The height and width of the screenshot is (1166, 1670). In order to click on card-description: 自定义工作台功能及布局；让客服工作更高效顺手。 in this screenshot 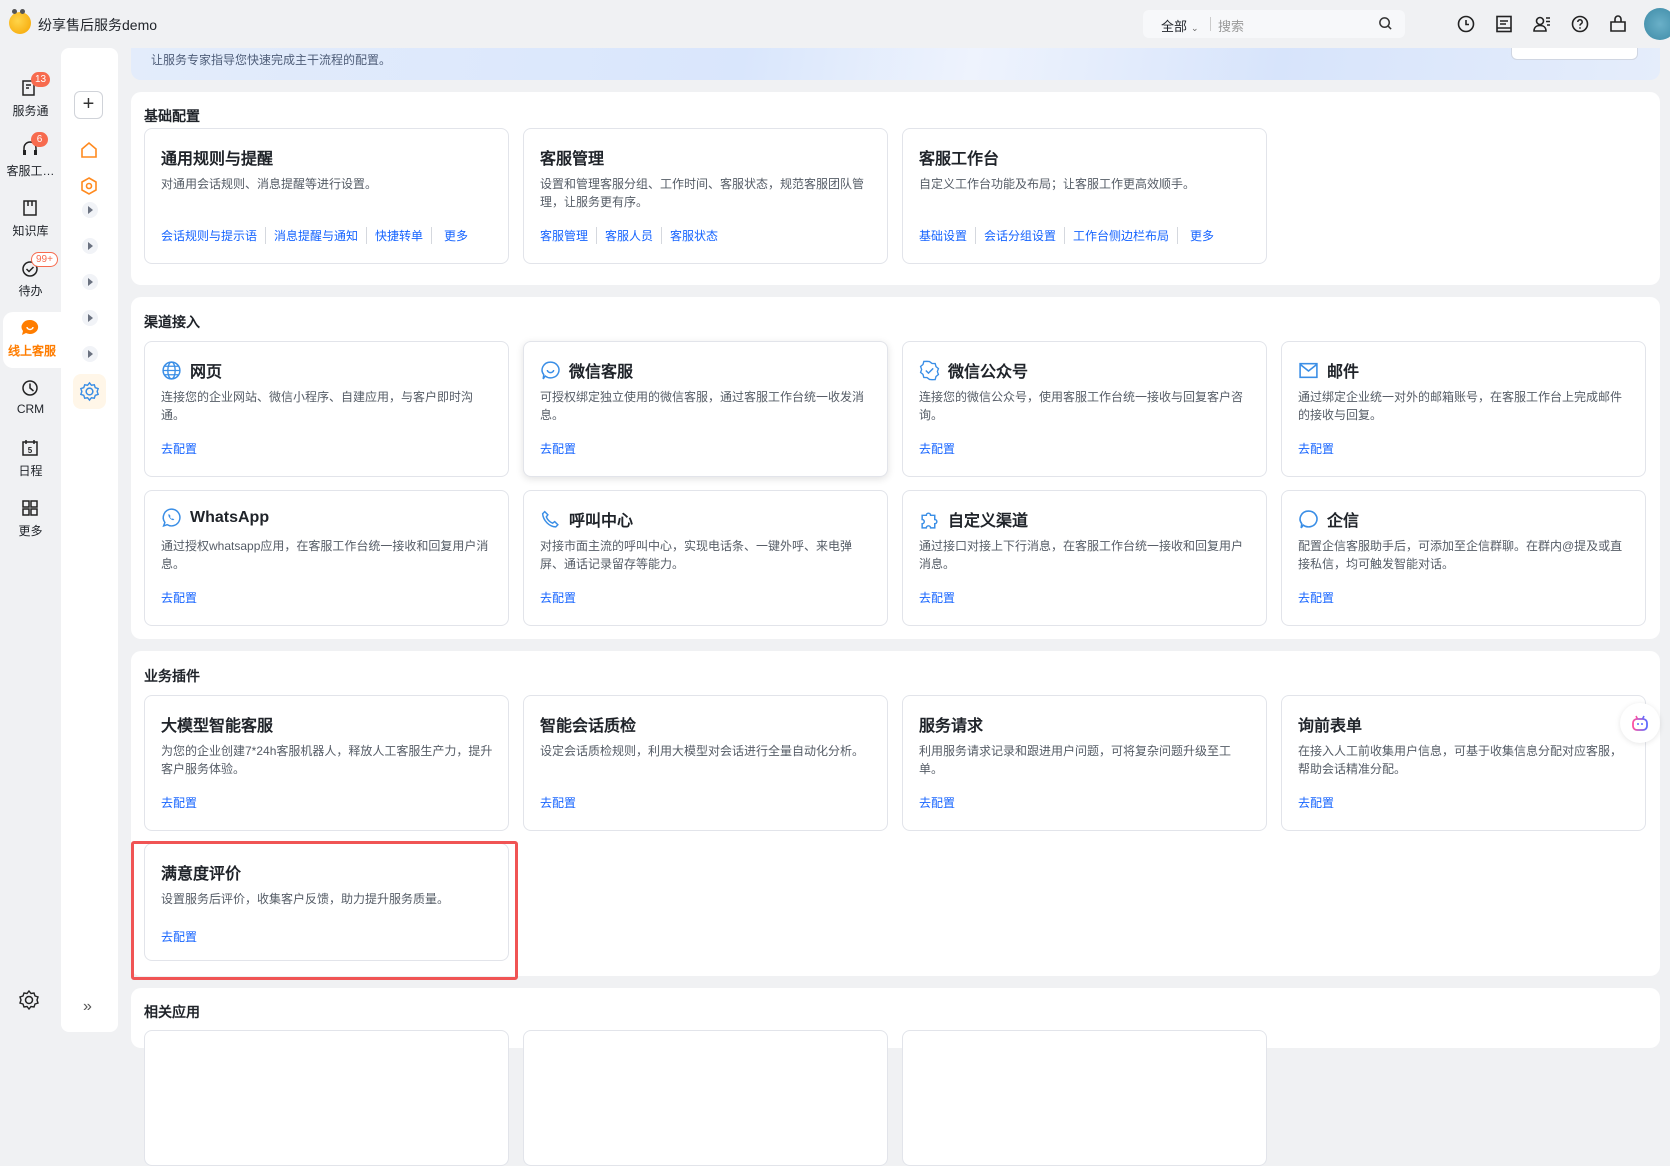, I will do `click(1057, 184)`.